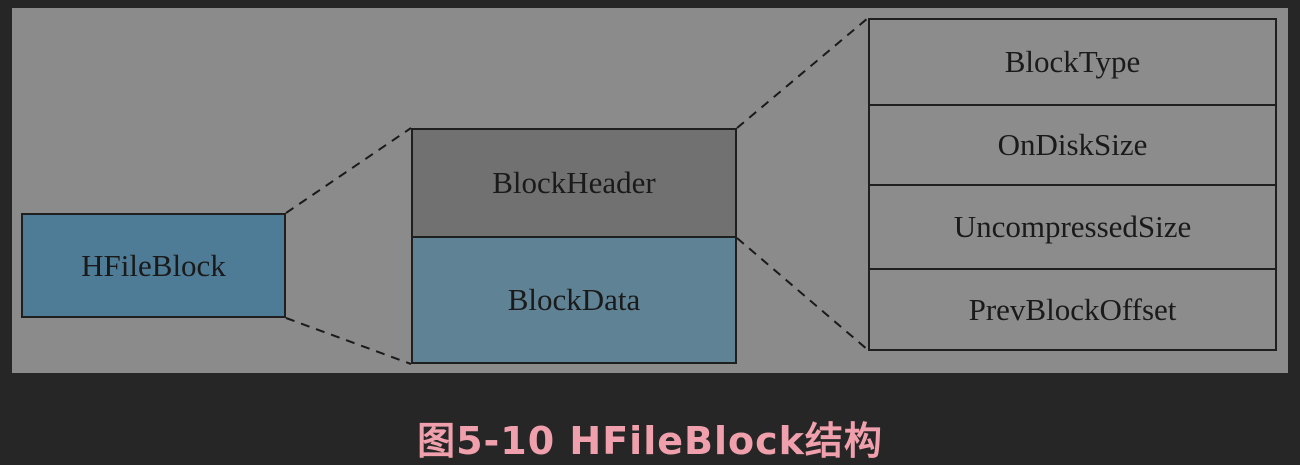 The width and height of the screenshot is (1300, 465). I want to click on connector-root-to-header-top, so click(348, 170).